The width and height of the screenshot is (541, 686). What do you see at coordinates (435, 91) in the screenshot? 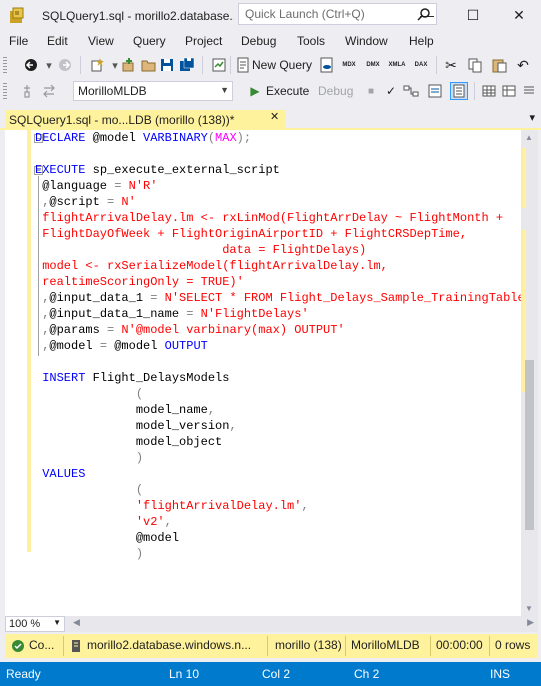
I see `query-options-icon` at bounding box center [435, 91].